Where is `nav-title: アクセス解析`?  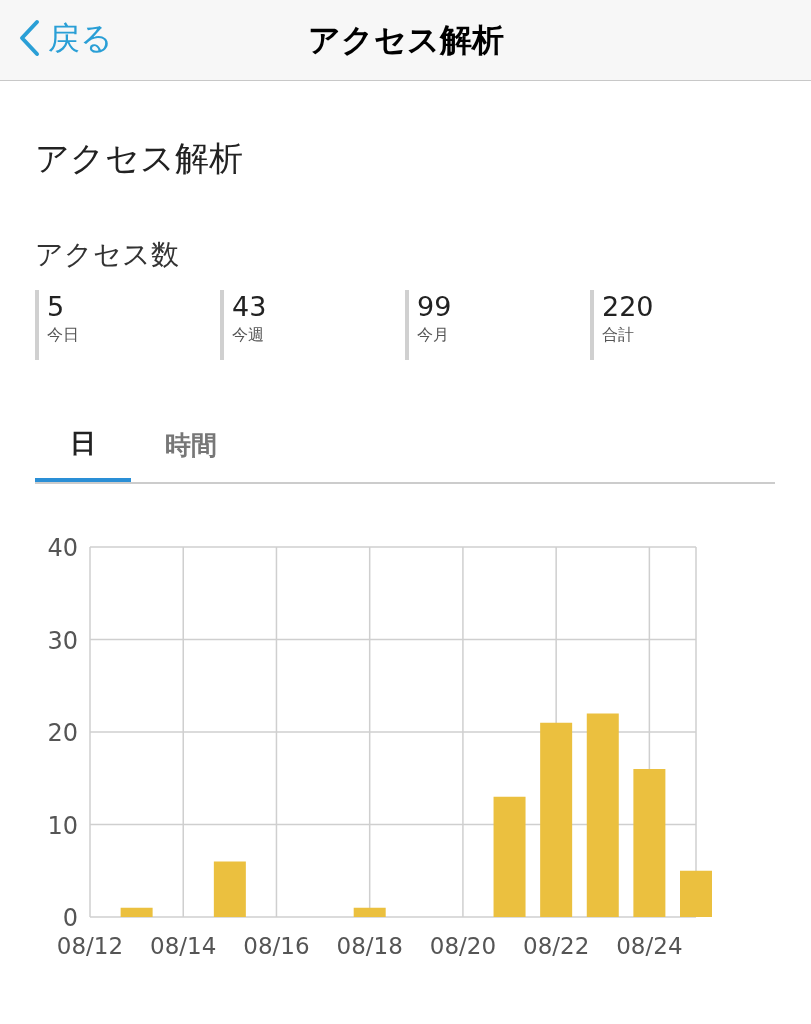
nav-title: アクセス解析 is located at coordinates (405, 40).